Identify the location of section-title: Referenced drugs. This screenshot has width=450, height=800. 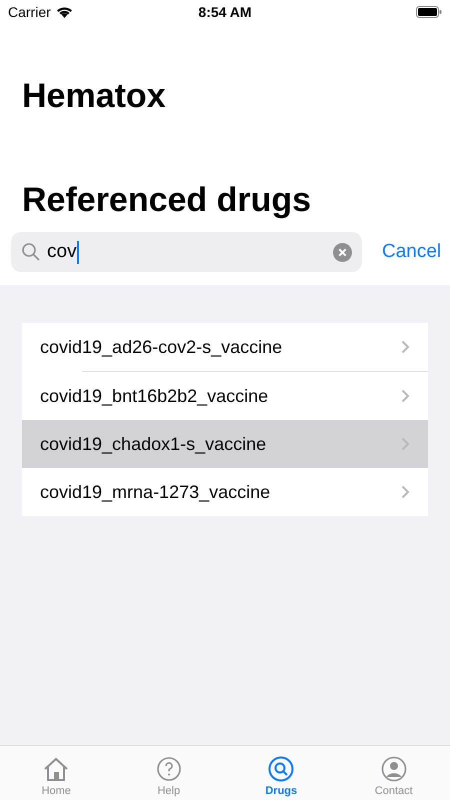
(167, 200).